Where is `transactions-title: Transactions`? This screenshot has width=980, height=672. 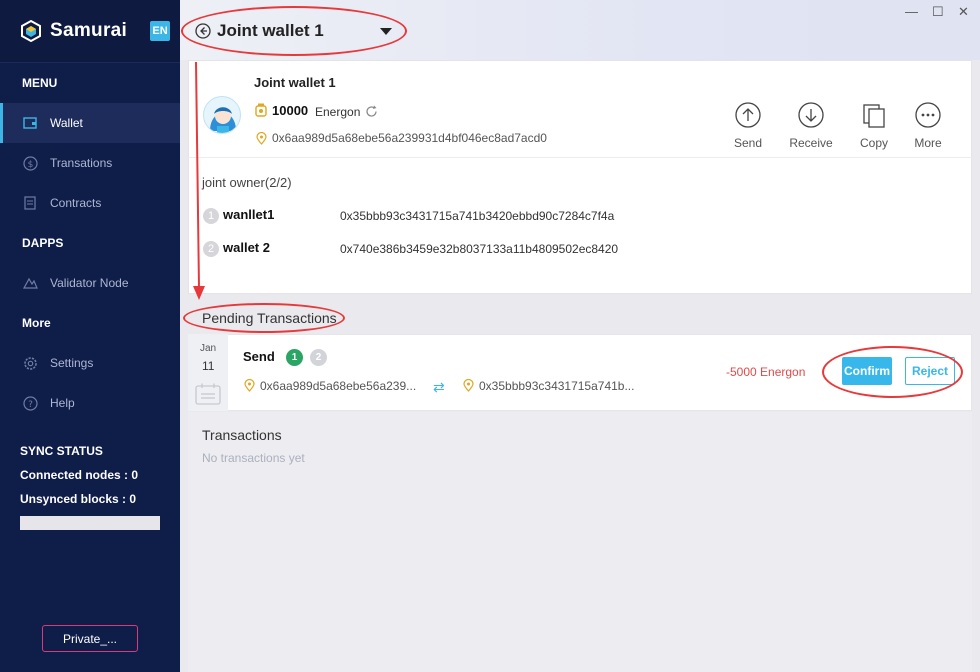
transactions-title: Transactions is located at coordinates (242, 435).